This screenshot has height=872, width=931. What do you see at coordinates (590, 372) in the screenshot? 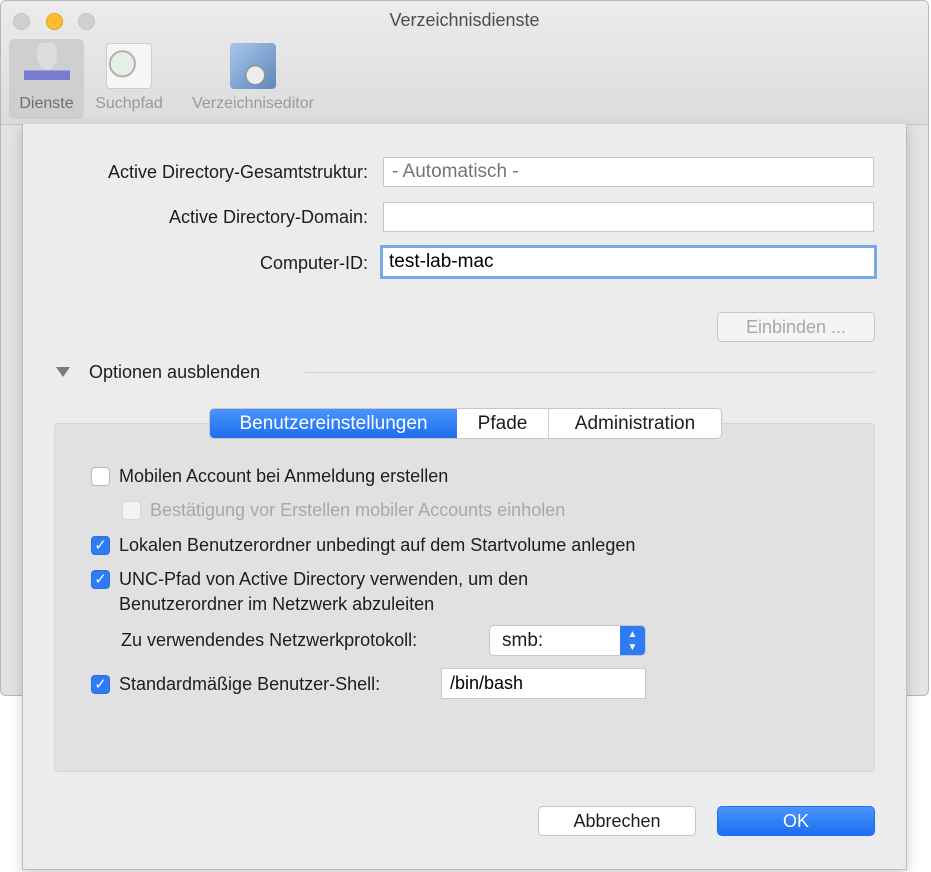
I see `divider` at bounding box center [590, 372].